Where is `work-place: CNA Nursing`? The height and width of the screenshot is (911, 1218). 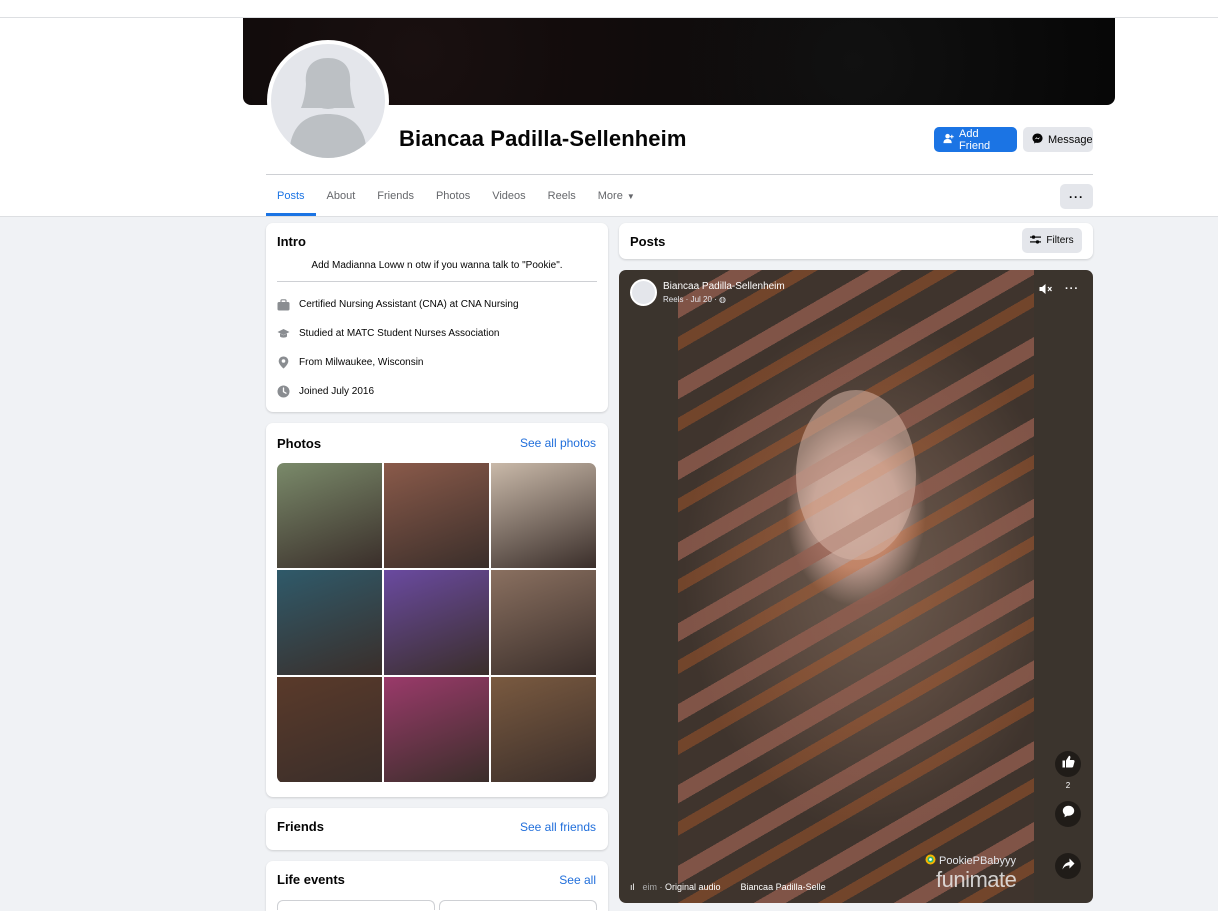
work-place: CNA Nursing is located at coordinates (490, 304).